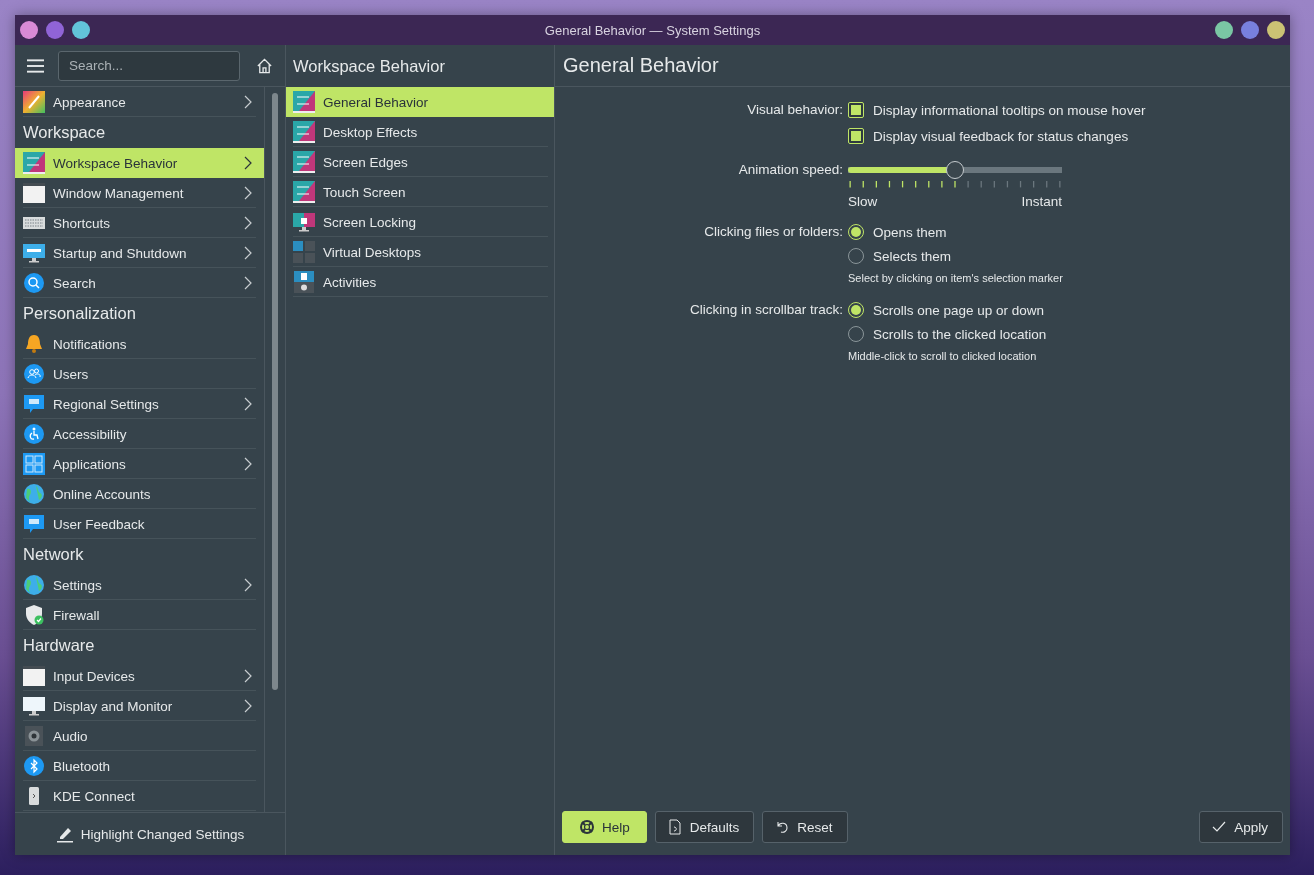  Describe the element at coordinates (863, 201) in the screenshot. I see `slider-min-label: Slow` at that location.